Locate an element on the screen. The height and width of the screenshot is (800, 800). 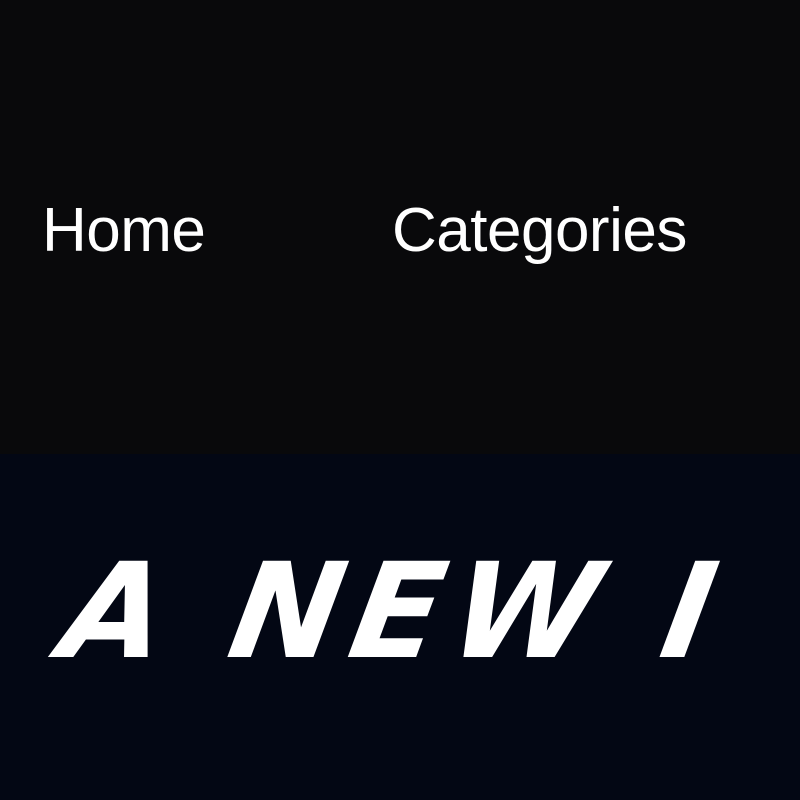
nav-link-home: Home is located at coordinates (124, 231).